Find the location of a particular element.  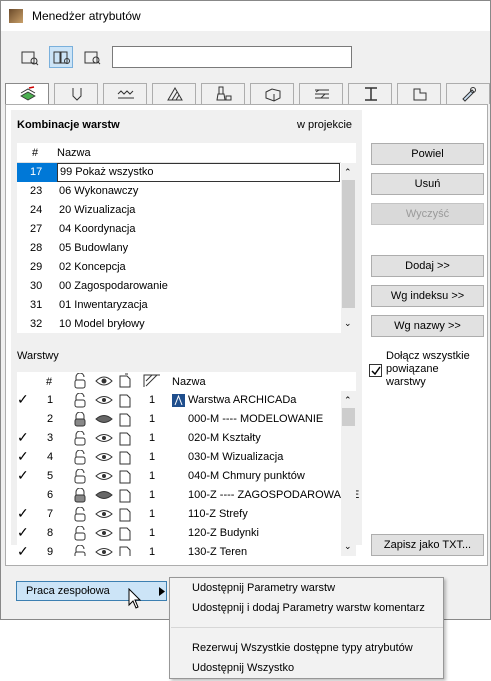

menu-separator is located at coordinates (307, 627).